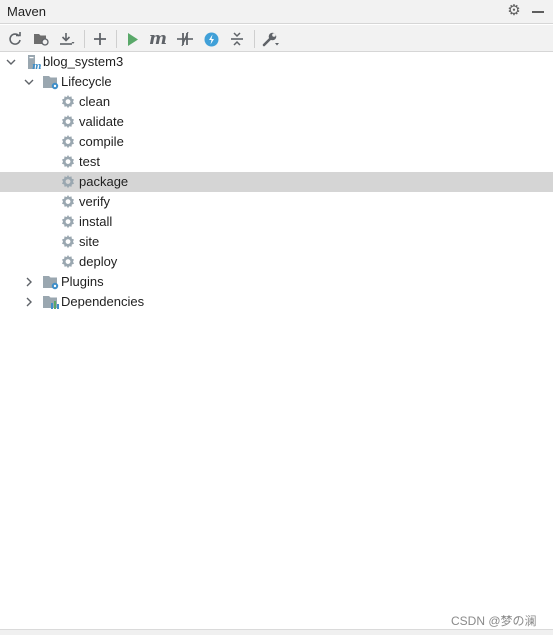 This screenshot has width=553, height=635. What do you see at coordinates (538, 12) in the screenshot?
I see `minimize-icon` at bounding box center [538, 12].